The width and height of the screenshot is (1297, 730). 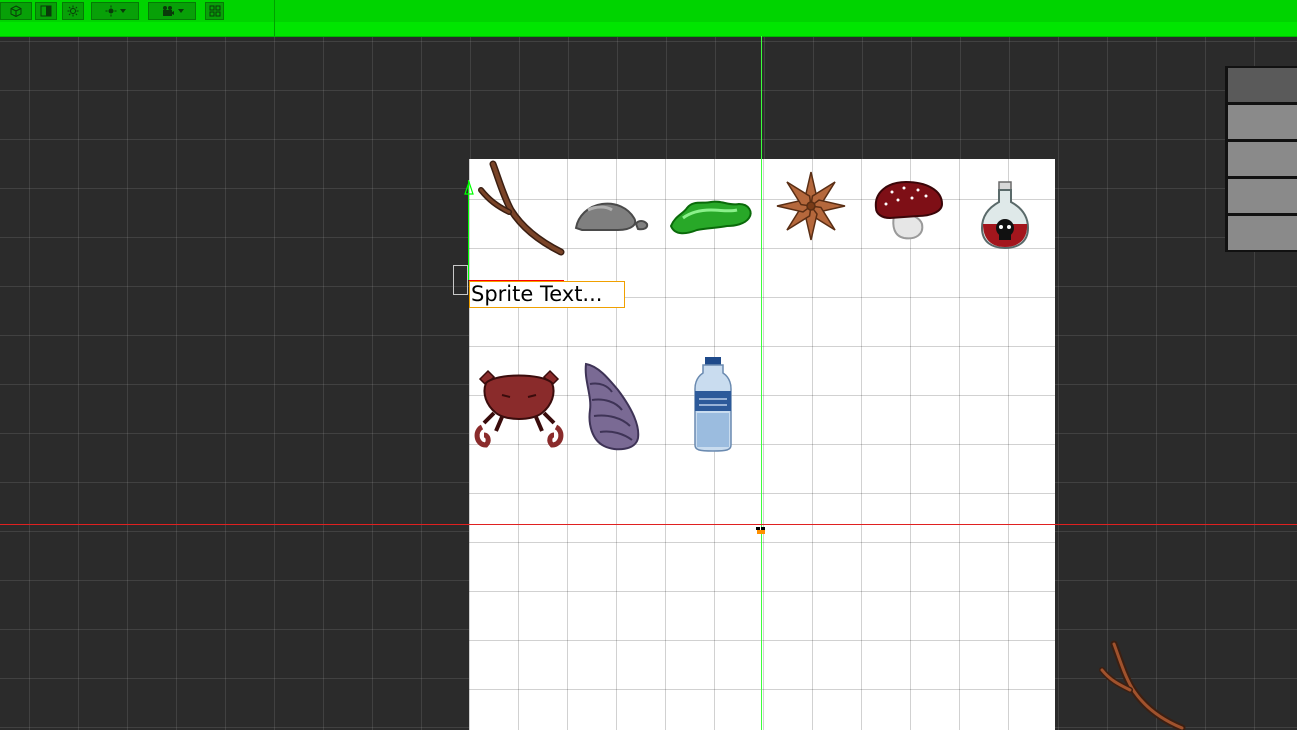 What do you see at coordinates (612, 217) in the screenshot?
I see `rock-sprite` at bounding box center [612, 217].